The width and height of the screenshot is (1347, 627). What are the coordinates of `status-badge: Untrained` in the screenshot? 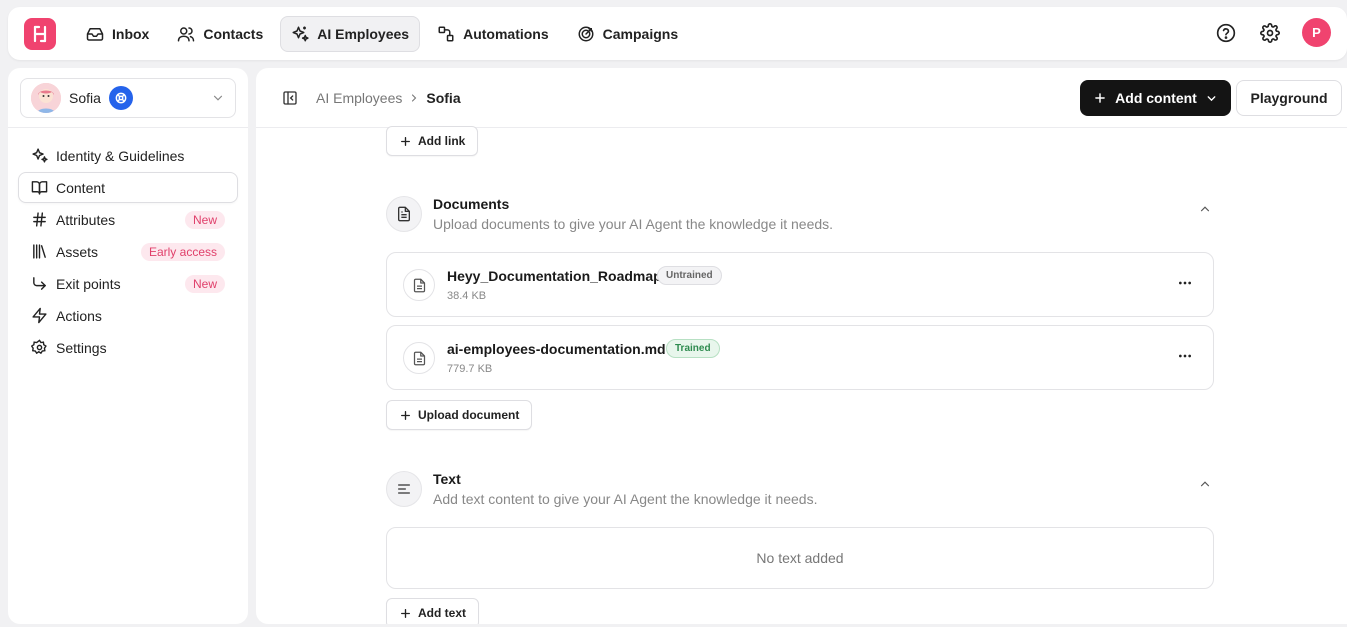 It's located at (689, 275).